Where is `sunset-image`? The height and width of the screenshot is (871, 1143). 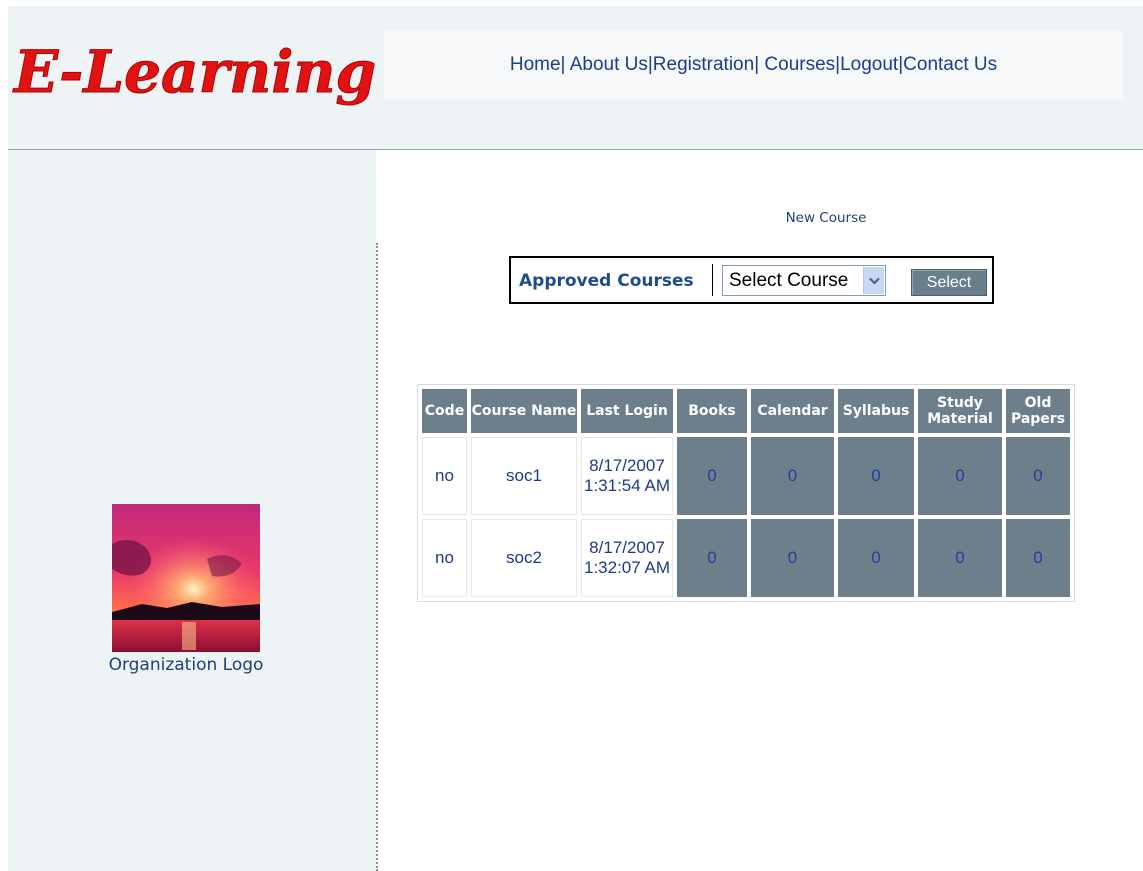 sunset-image is located at coordinates (186, 578).